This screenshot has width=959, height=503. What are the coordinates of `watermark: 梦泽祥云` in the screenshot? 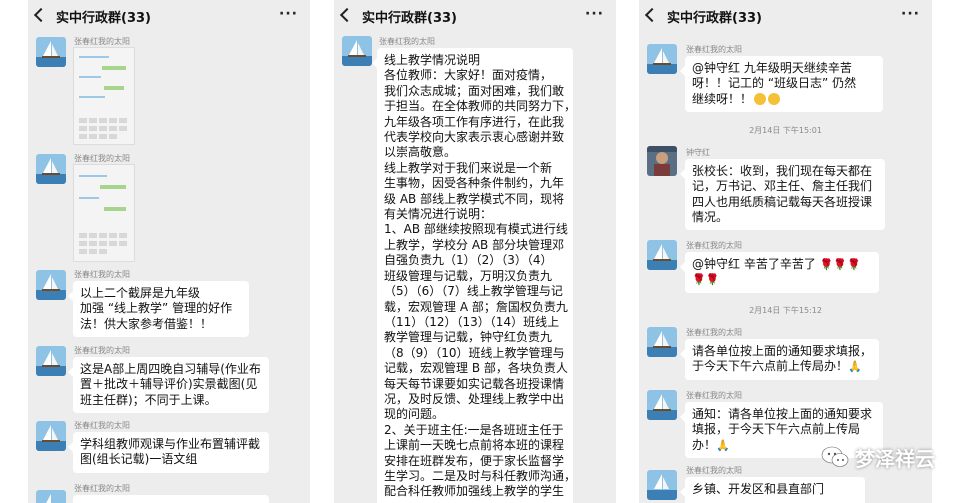 It's located at (878, 457).